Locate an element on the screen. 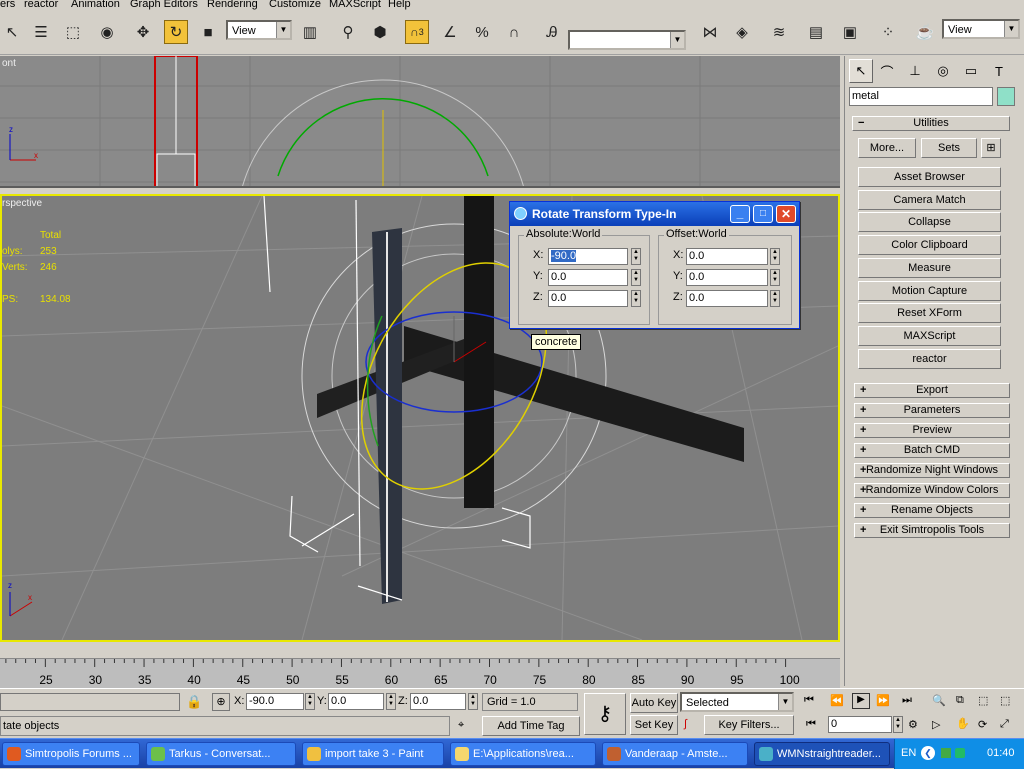  percent-snap-icon: % is located at coordinates (482, 32).